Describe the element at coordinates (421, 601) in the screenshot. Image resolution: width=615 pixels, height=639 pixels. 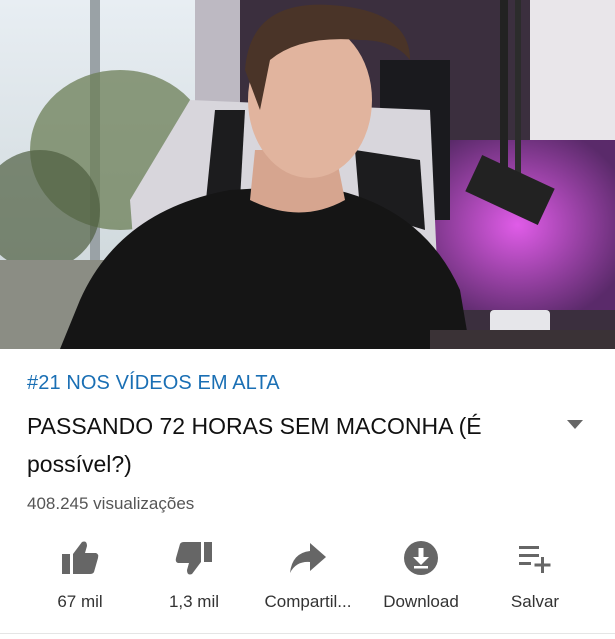
I see `download-label: Download` at that location.